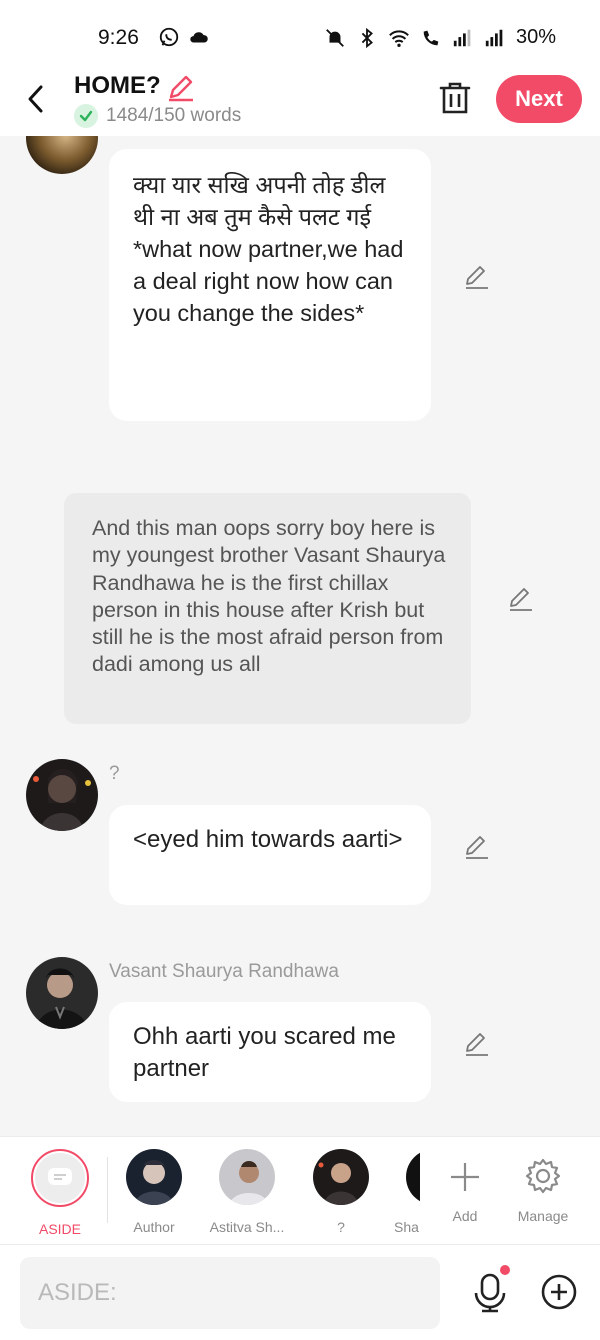 The width and height of the screenshot is (600, 1340). What do you see at coordinates (543, 1176) in the screenshot?
I see `gear-icon` at bounding box center [543, 1176].